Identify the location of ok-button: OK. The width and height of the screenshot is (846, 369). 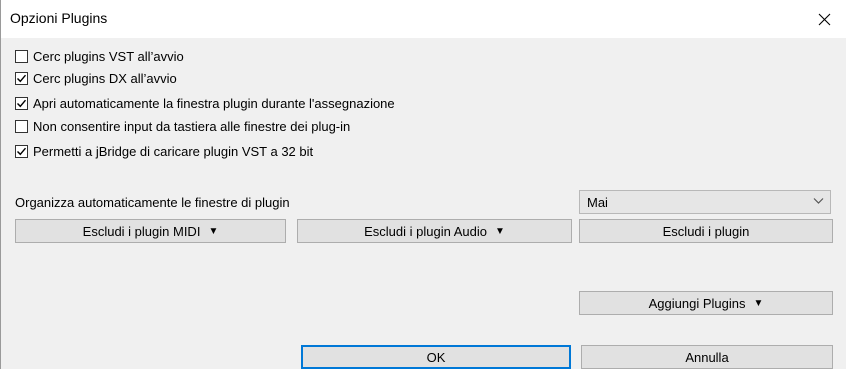
(436, 357).